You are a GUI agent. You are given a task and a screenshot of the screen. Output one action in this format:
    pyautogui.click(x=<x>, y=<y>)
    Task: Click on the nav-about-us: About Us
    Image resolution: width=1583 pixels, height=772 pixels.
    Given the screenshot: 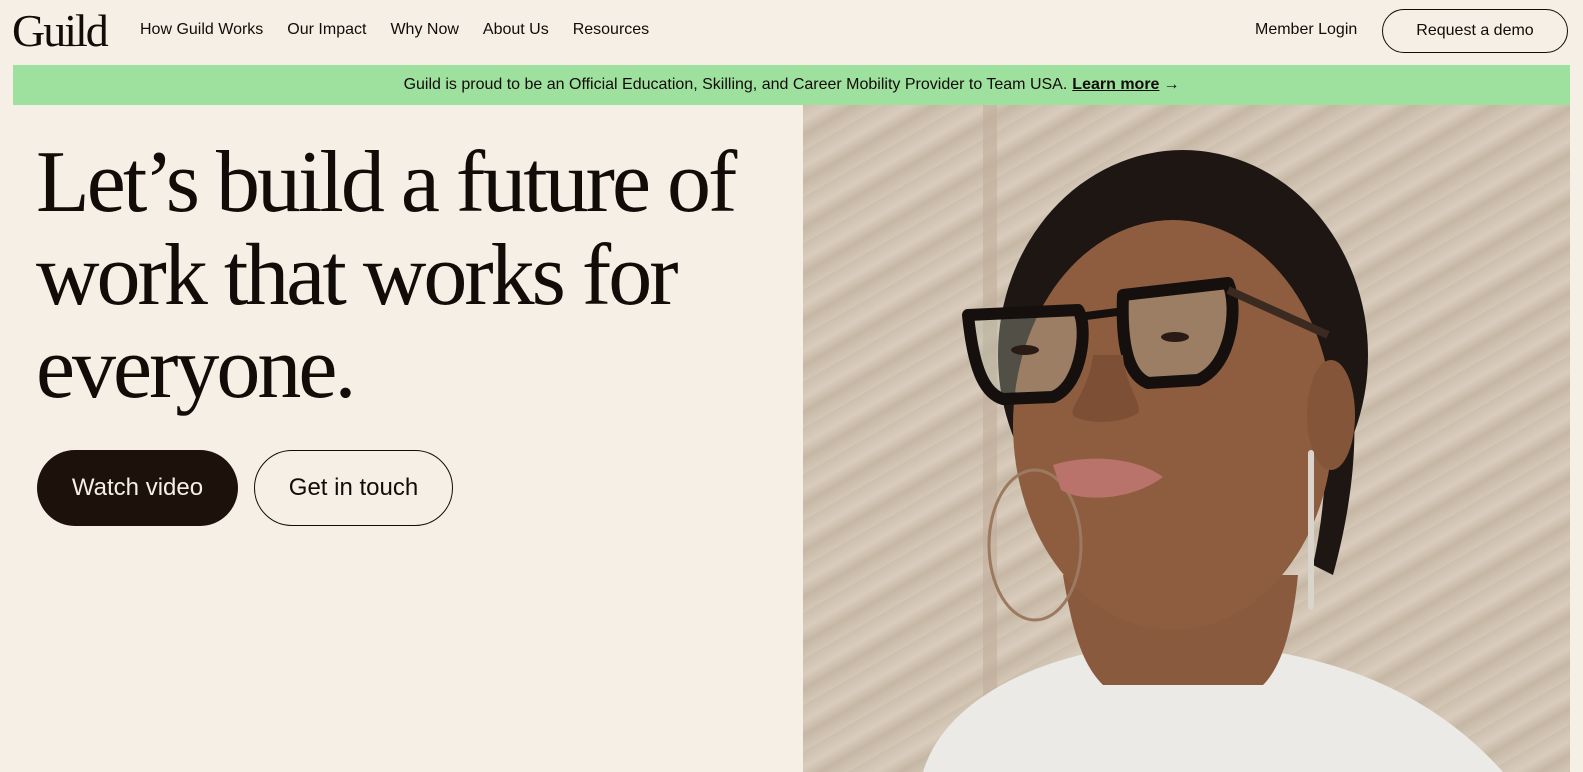 What is the action you would take?
    pyautogui.click(x=516, y=30)
    